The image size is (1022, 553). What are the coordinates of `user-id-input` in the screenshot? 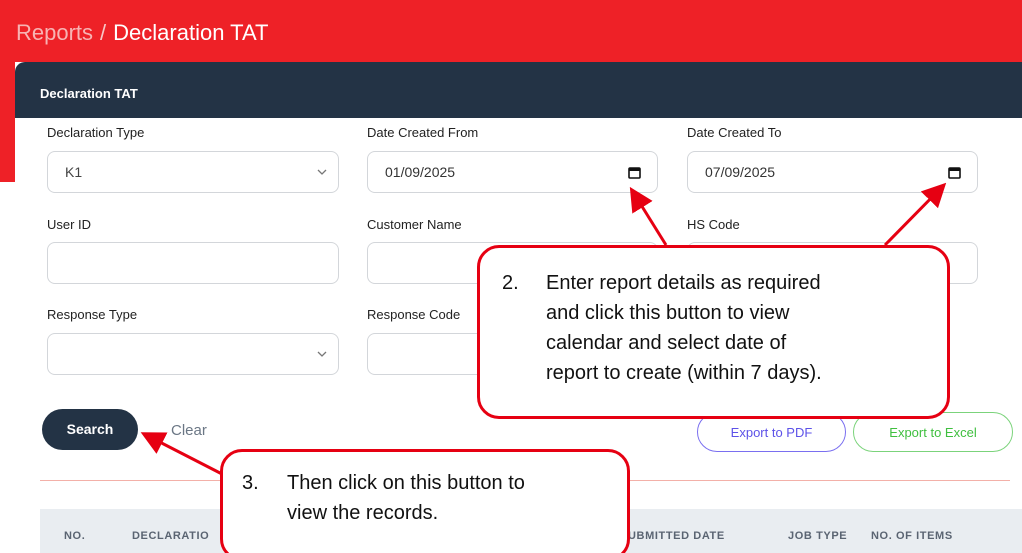 It's located at (193, 263).